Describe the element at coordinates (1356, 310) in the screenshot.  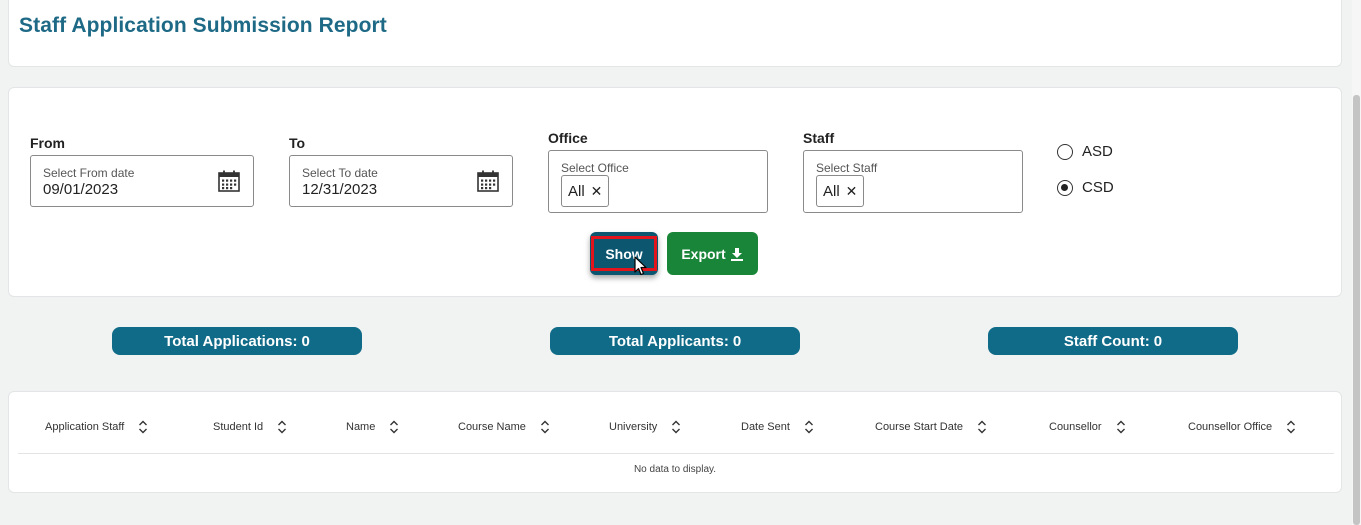
I see `scrollbar-thumb` at that location.